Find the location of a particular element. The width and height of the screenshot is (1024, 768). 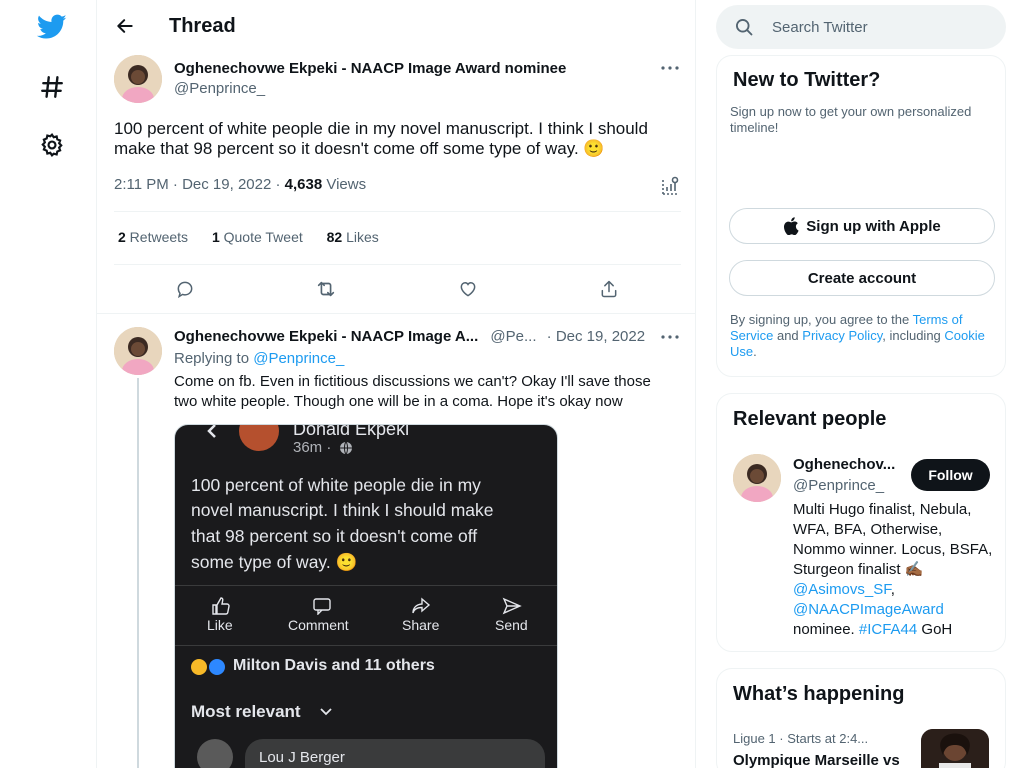

like-heart-icon is located at coordinates (468, 289).